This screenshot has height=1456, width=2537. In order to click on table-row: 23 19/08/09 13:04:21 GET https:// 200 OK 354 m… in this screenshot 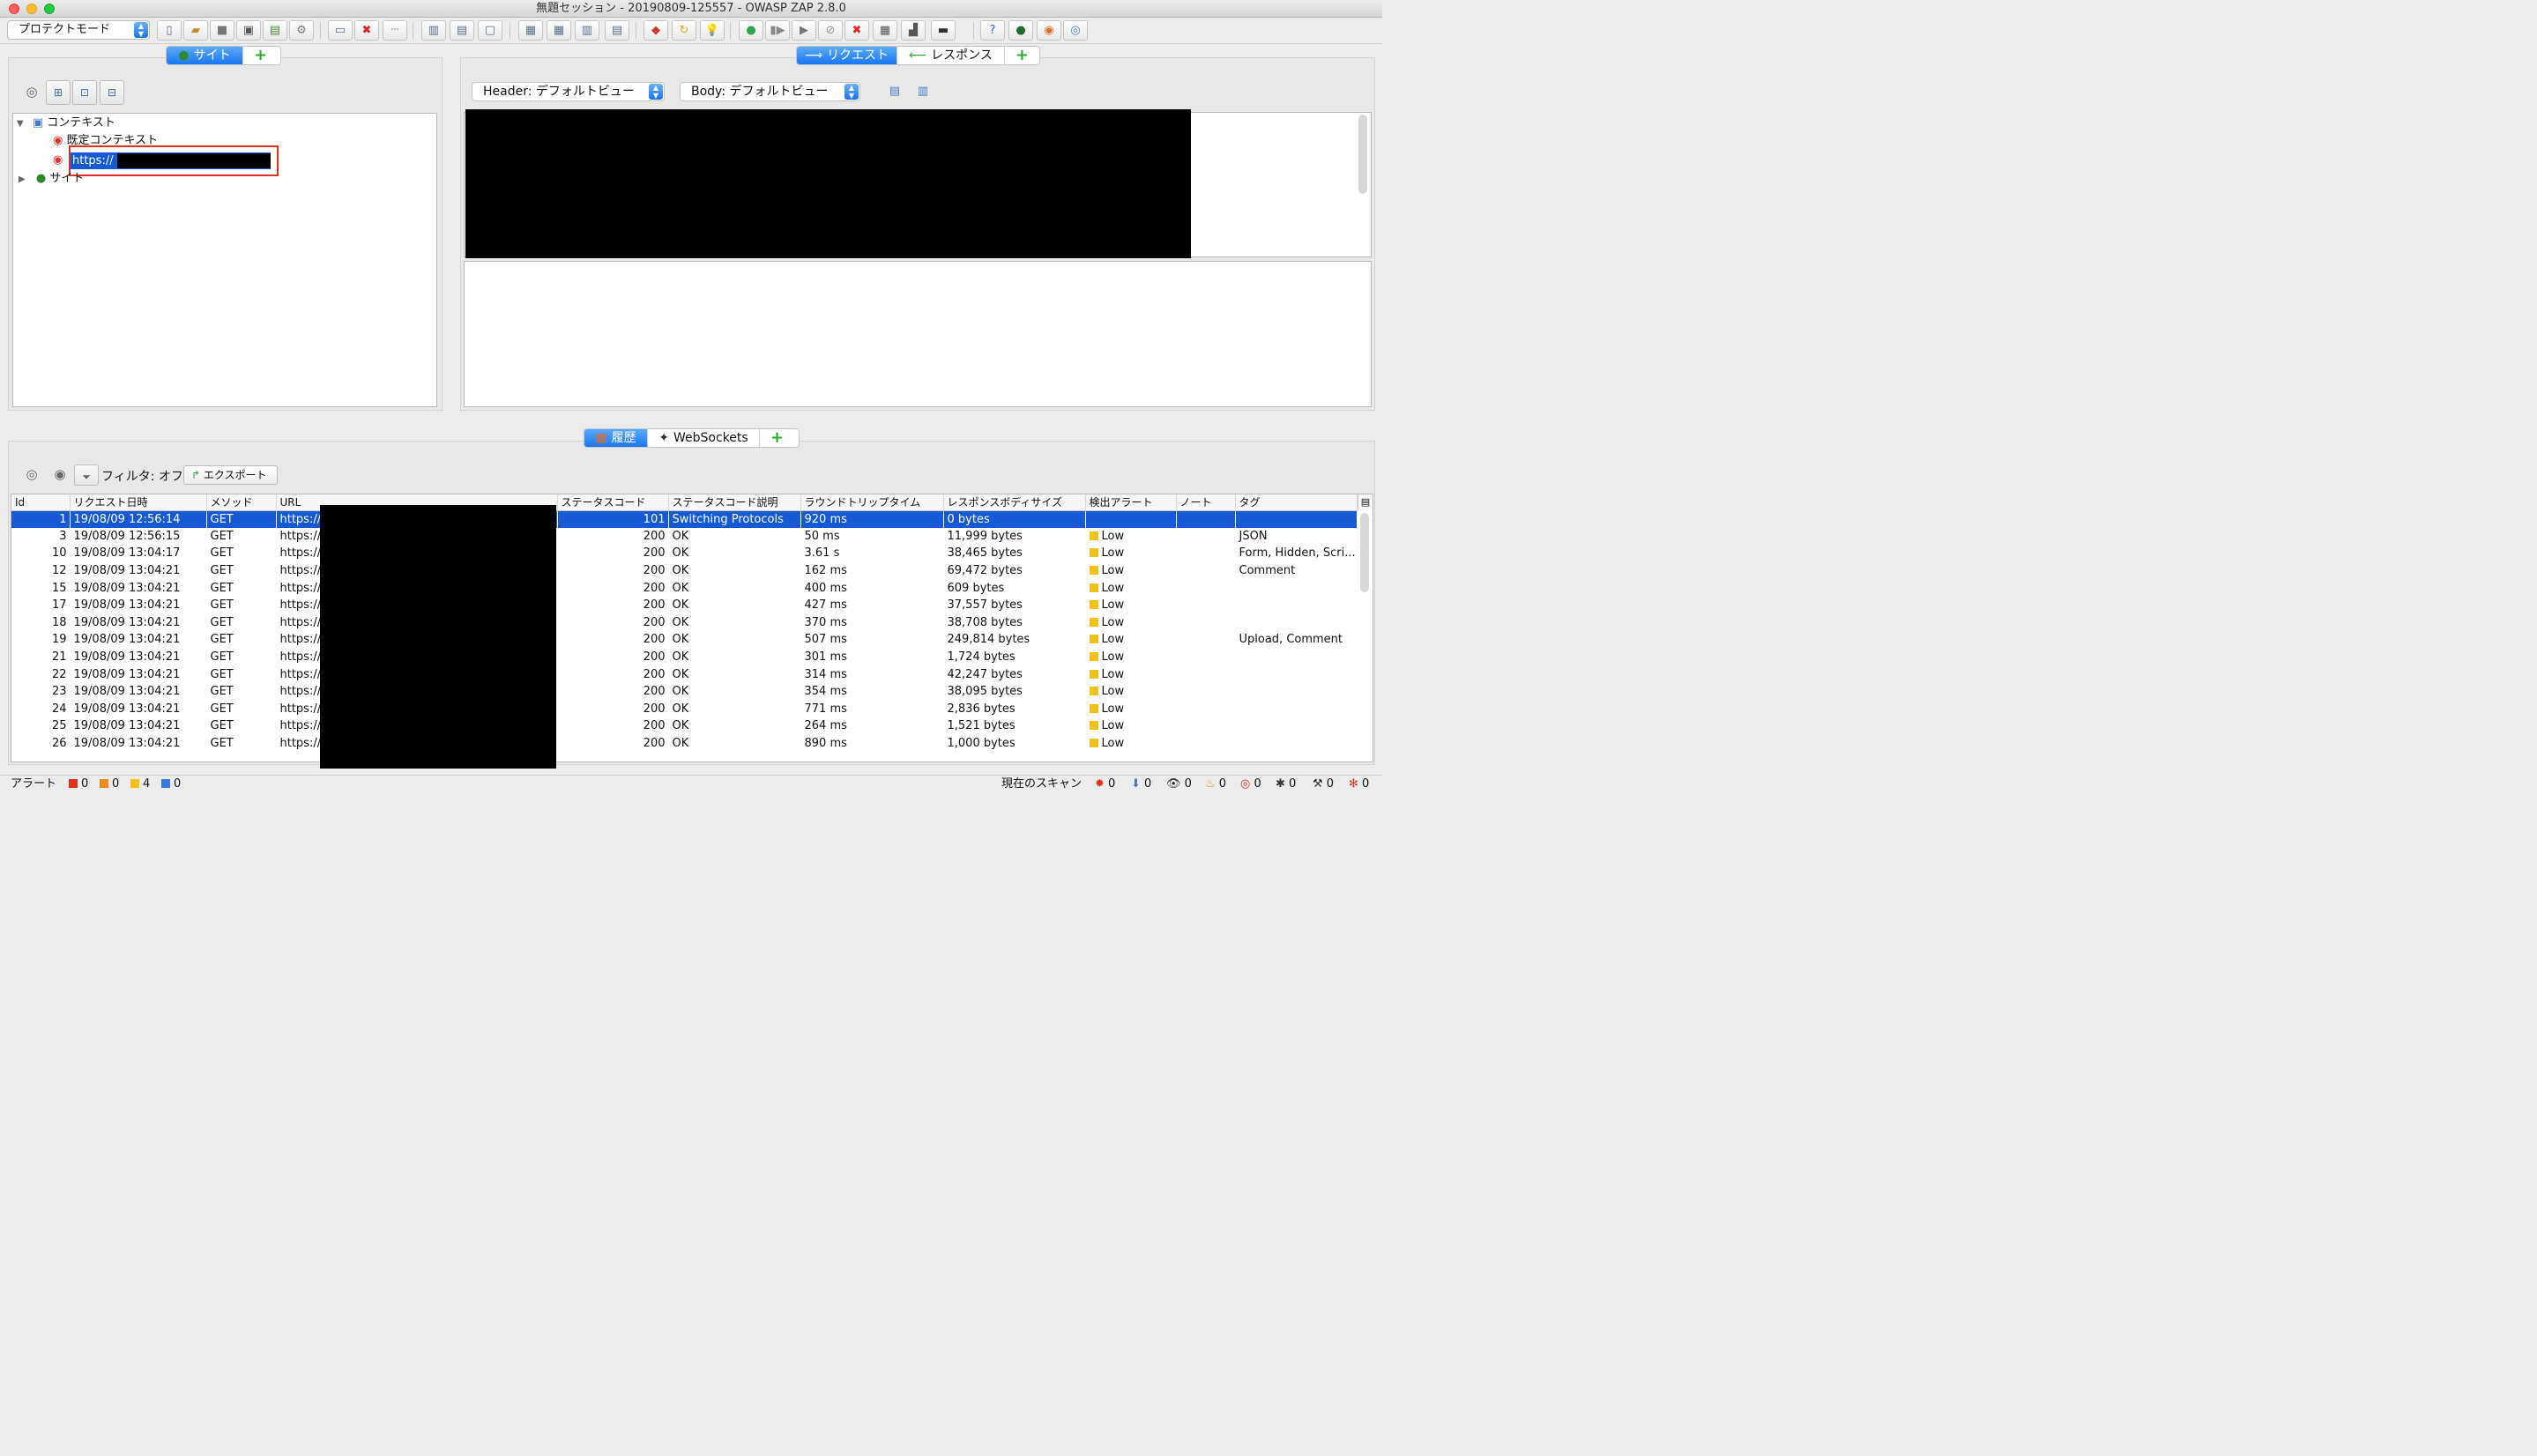, I will do `click(684, 692)`.